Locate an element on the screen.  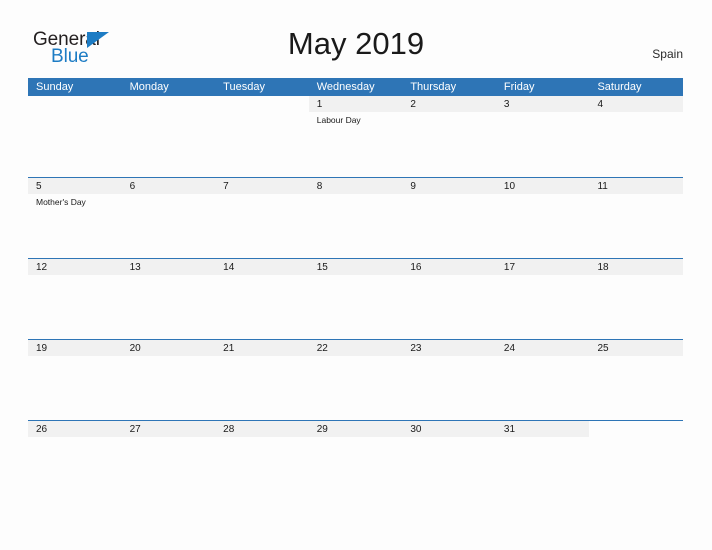
weekday-header-friday: Friday is located at coordinates (519, 87).